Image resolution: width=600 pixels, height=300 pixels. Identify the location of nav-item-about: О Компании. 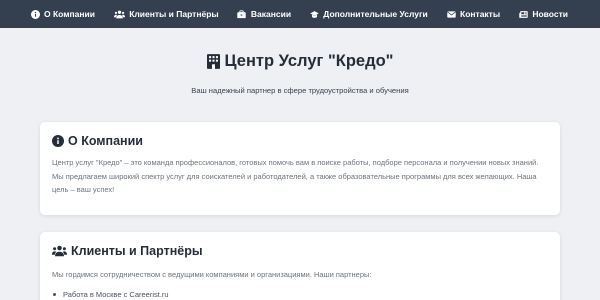
(62, 14).